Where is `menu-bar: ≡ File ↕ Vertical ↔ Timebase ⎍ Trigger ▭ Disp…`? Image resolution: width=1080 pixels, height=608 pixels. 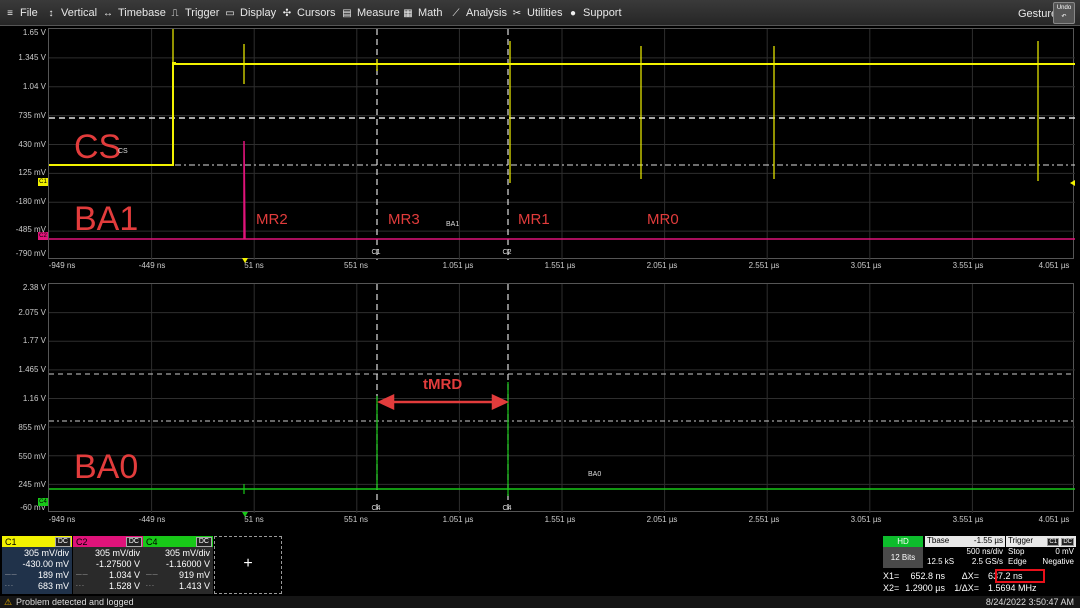 menu-bar: ≡ File ↕ Vertical ↔ Timebase ⎍ Trigger ▭ Disp… is located at coordinates (540, 13).